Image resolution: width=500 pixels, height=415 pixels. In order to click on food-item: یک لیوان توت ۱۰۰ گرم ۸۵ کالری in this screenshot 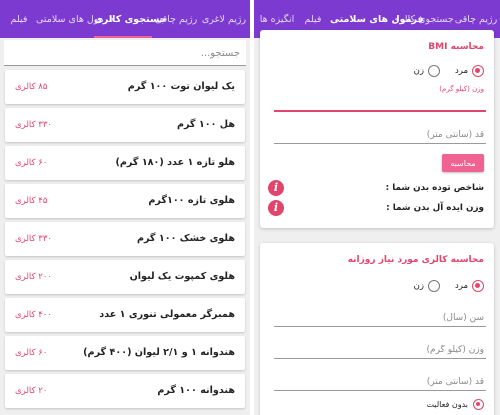, I will do `click(125, 87)`.